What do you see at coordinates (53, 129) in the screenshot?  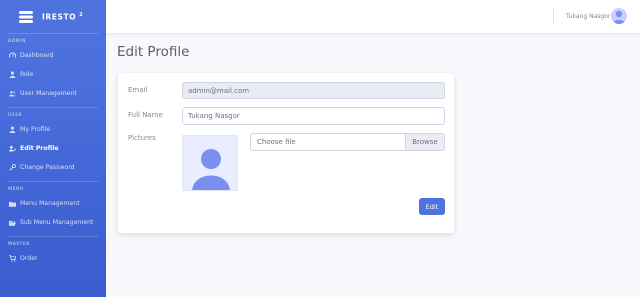 I see `sidebar-item-my-profile: My Profile` at bounding box center [53, 129].